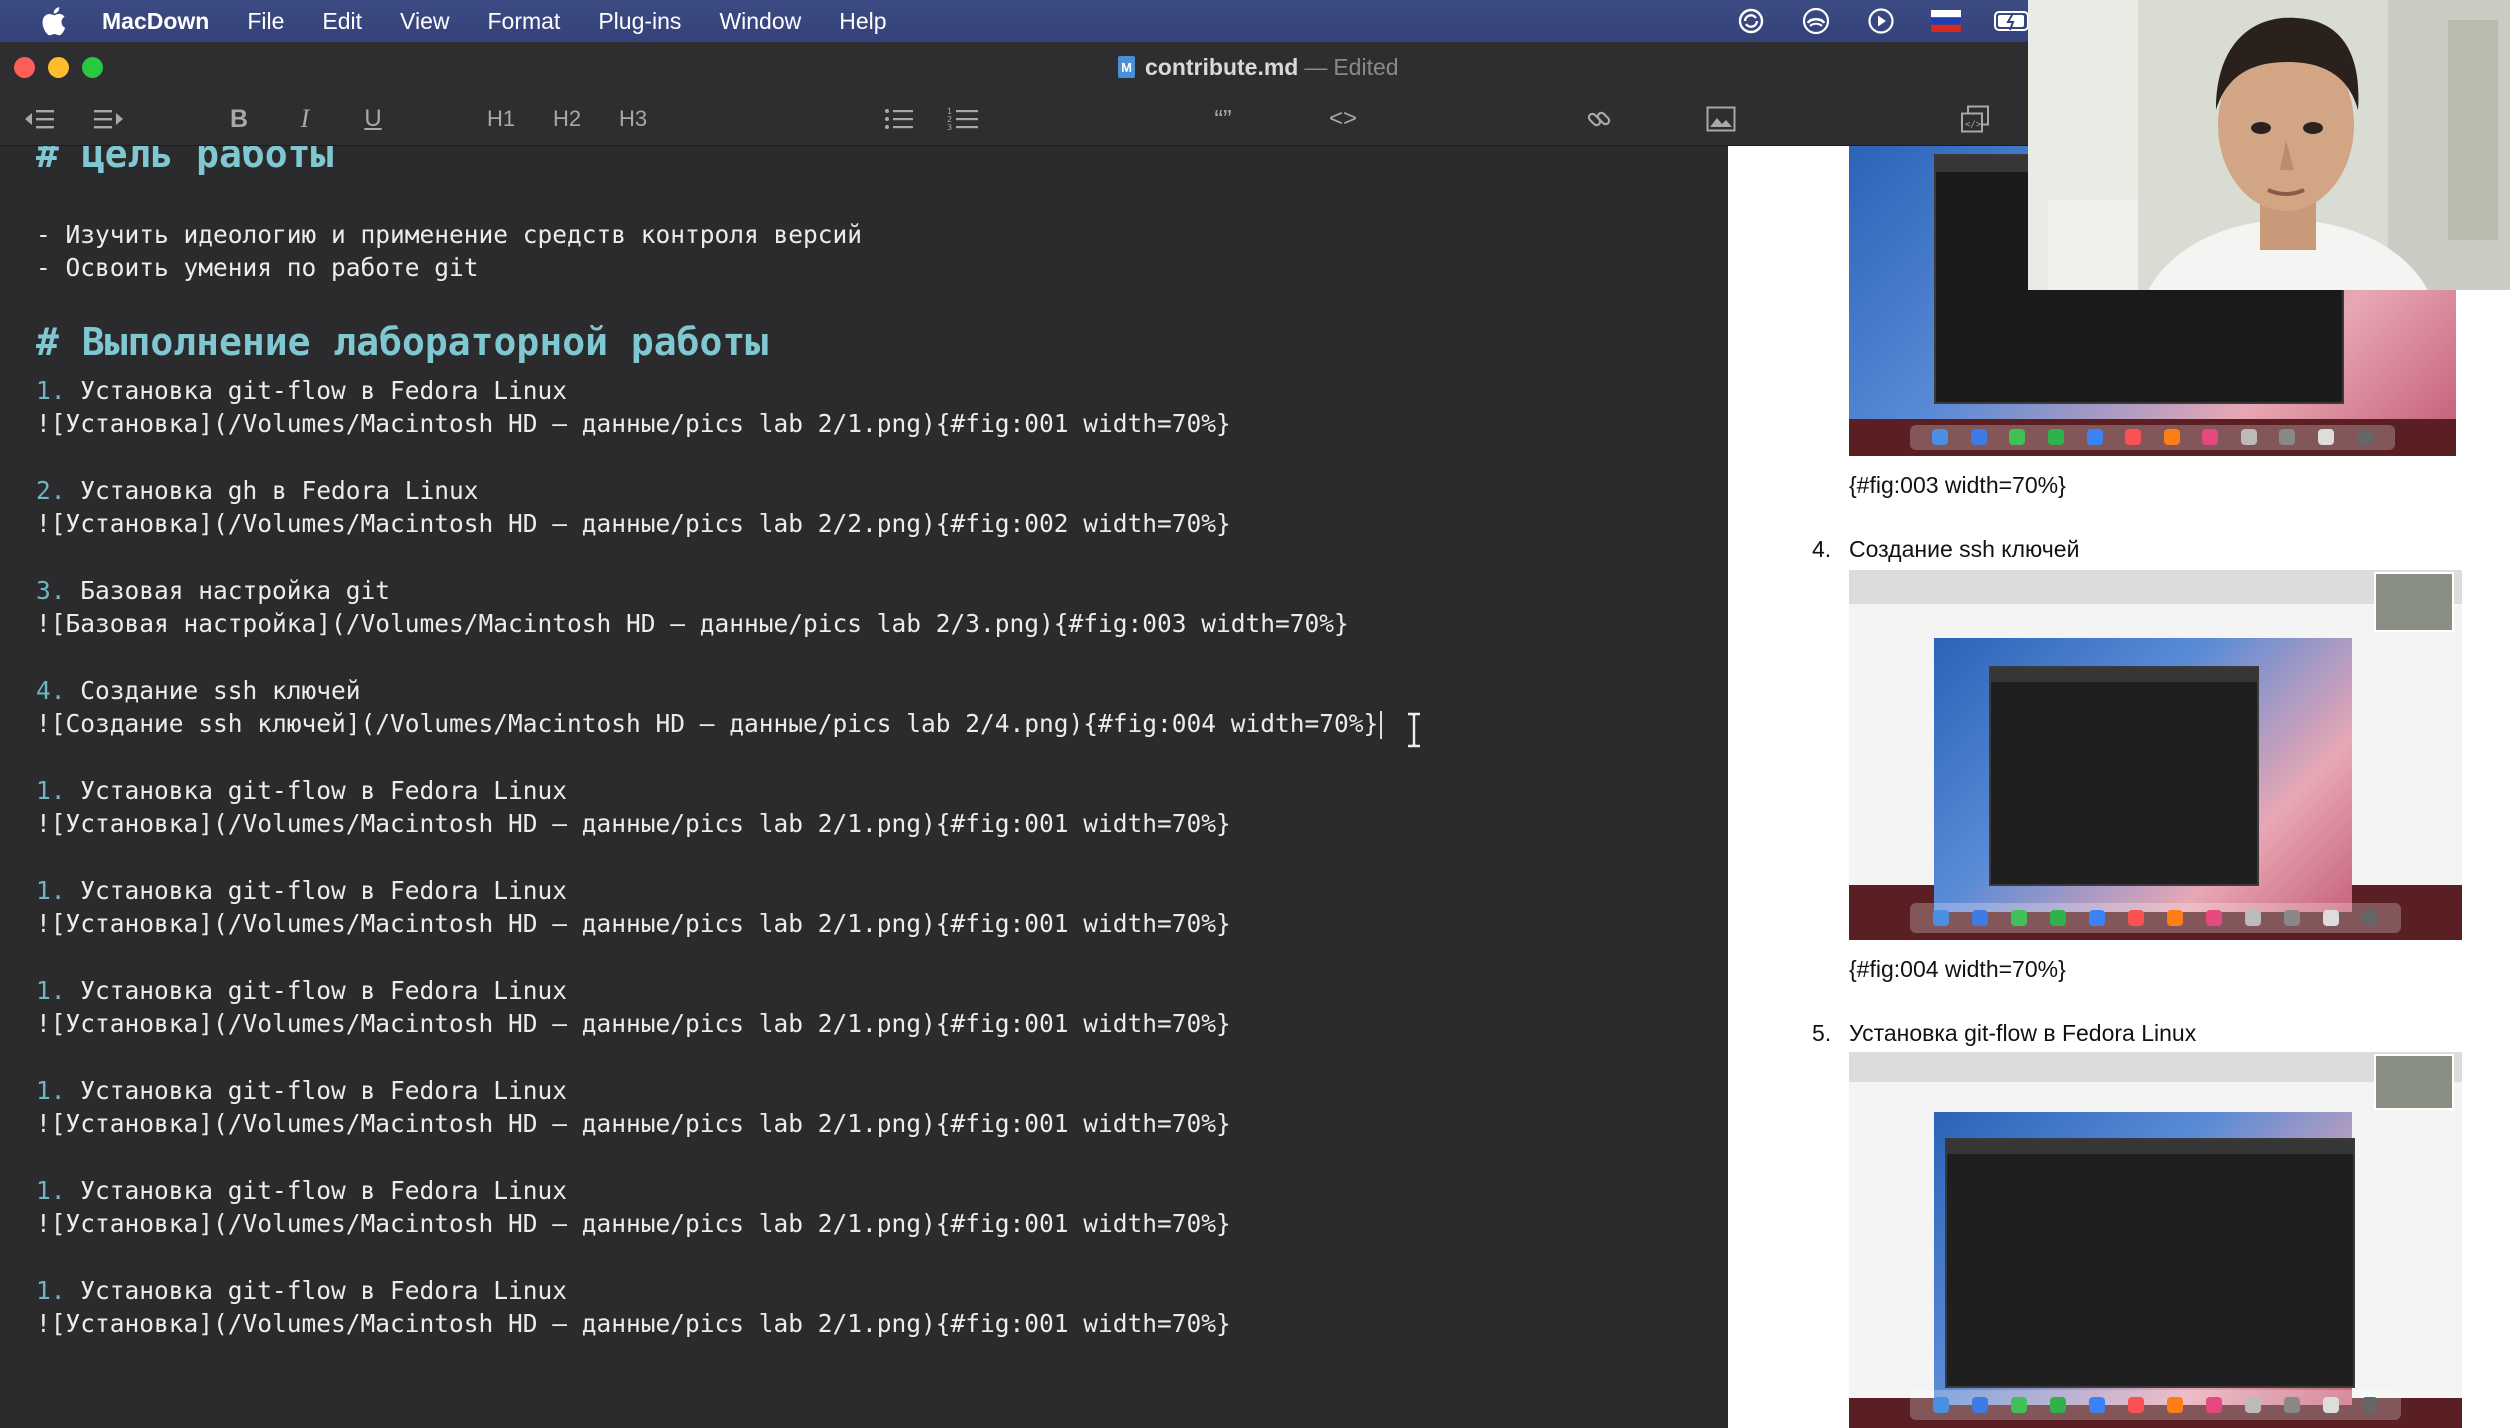  Describe the element at coordinates (424, 21) in the screenshot. I see `menu-view: View` at that location.